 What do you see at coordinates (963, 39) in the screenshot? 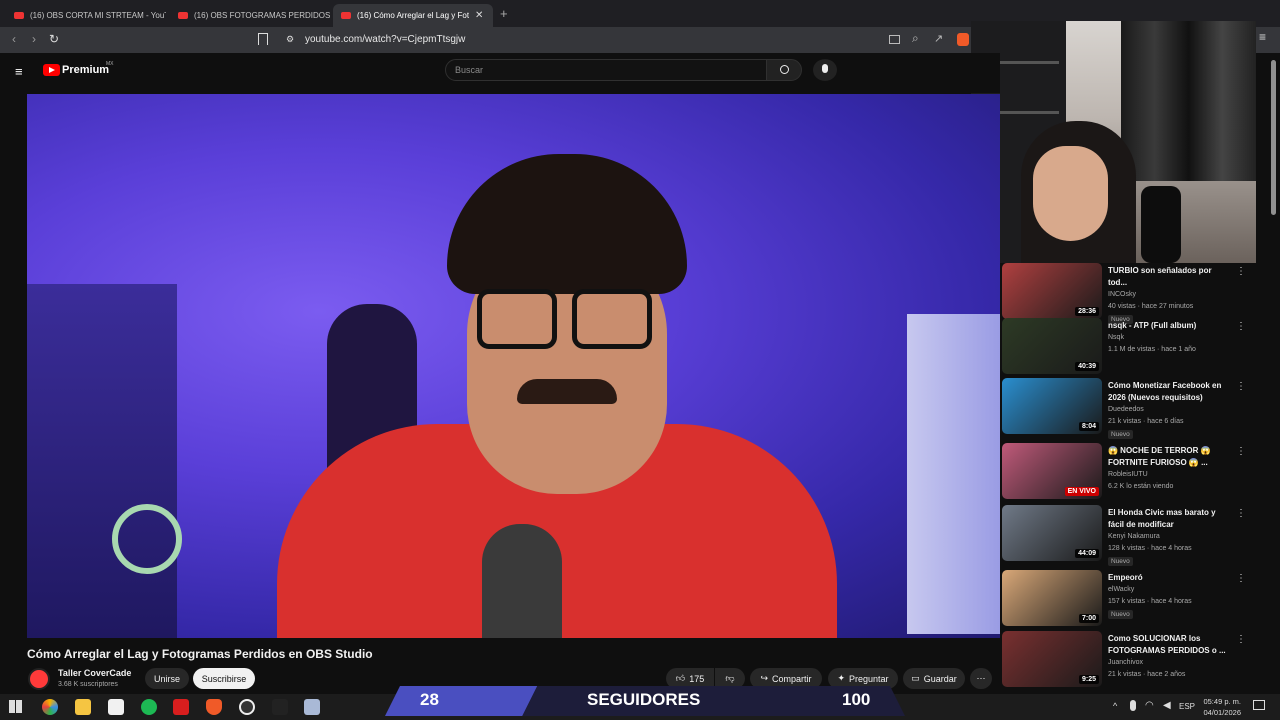
I see `brave-shield-icon` at bounding box center [963, 39].